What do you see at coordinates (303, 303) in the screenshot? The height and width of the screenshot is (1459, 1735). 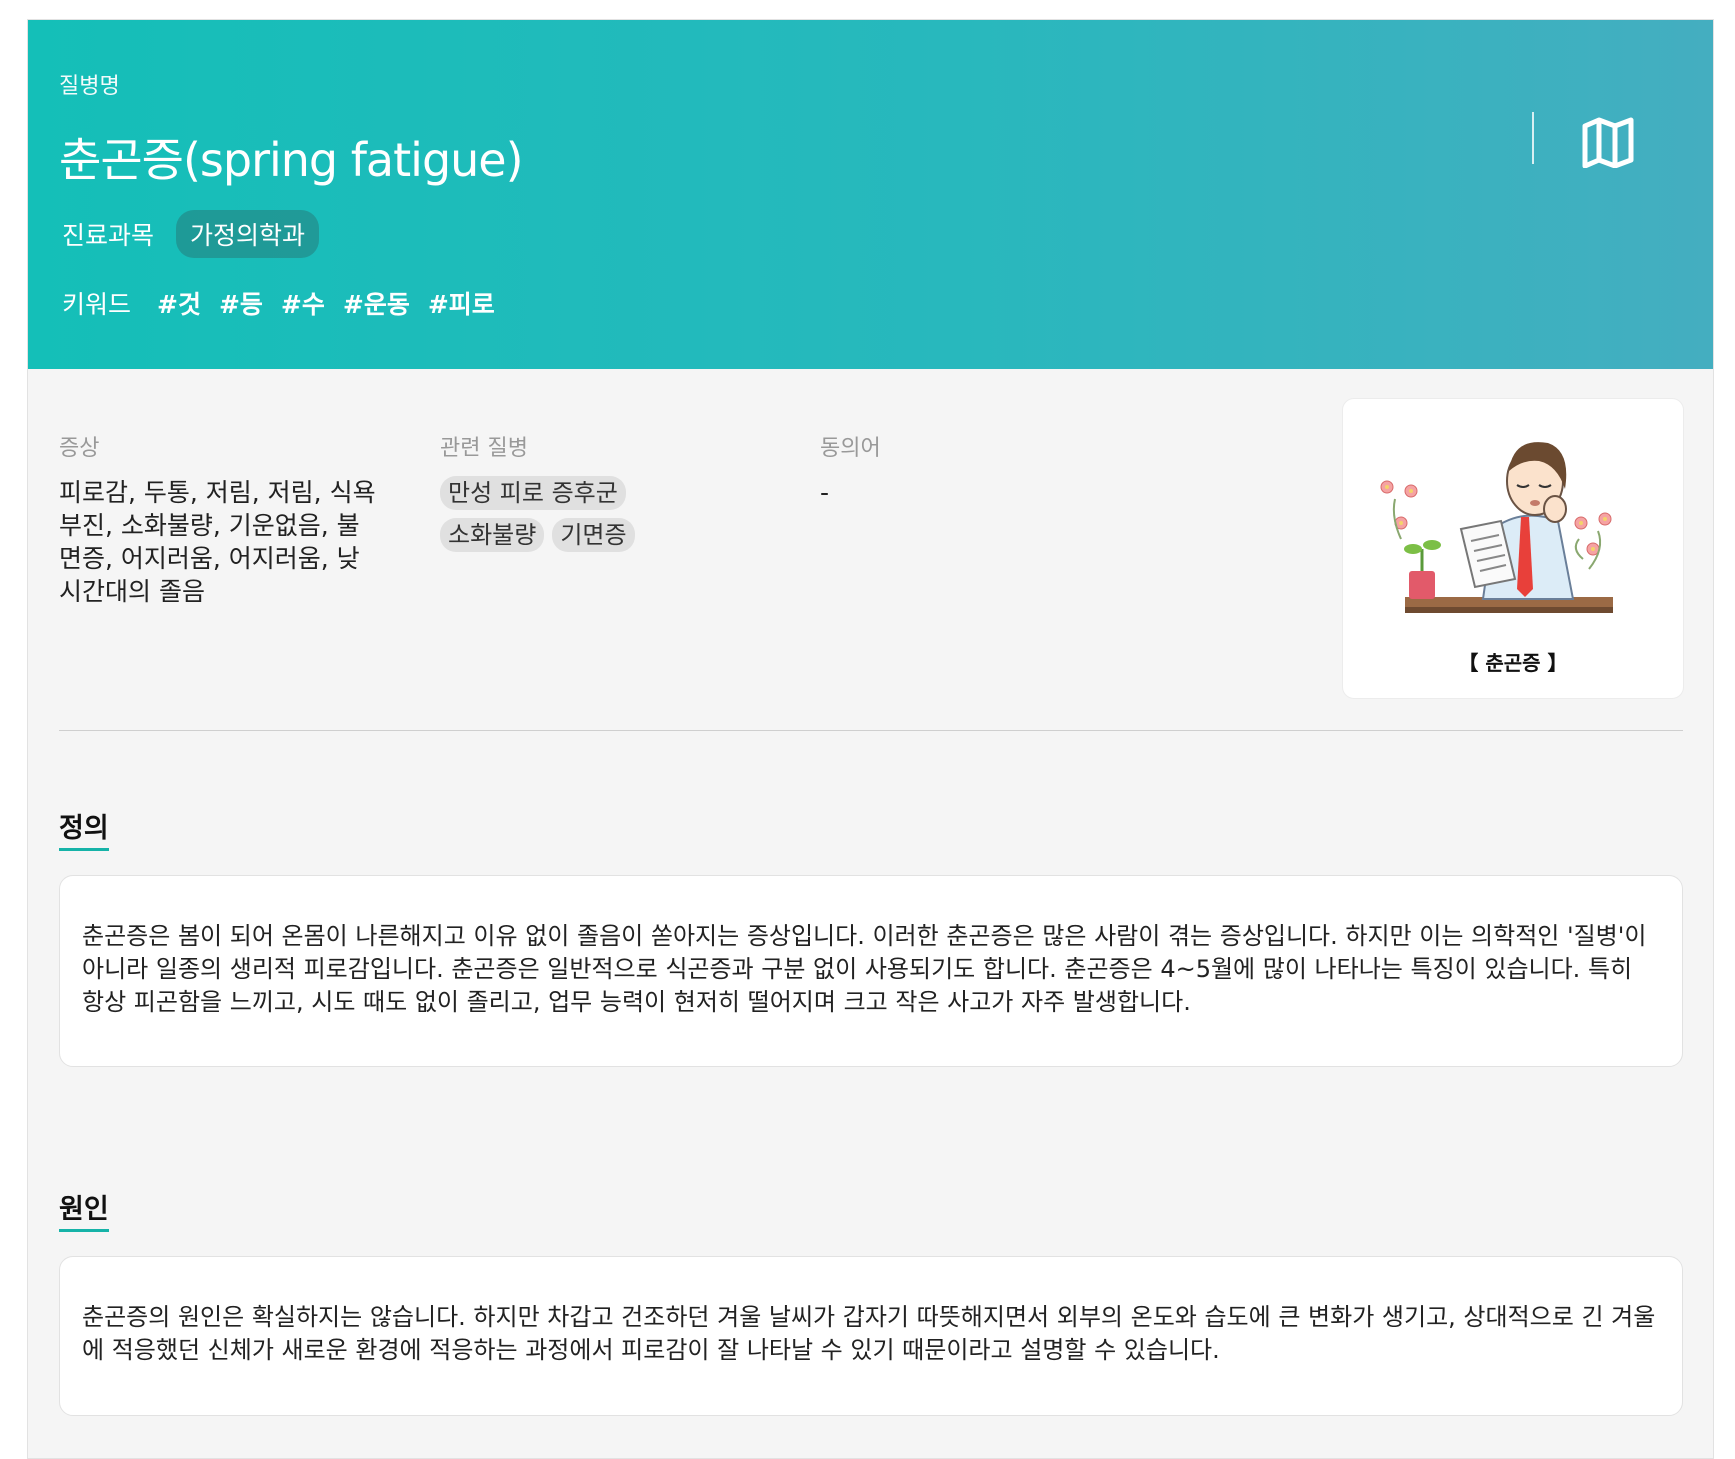 I see `keyword-tag: #수` at bounding box center [303, 303].